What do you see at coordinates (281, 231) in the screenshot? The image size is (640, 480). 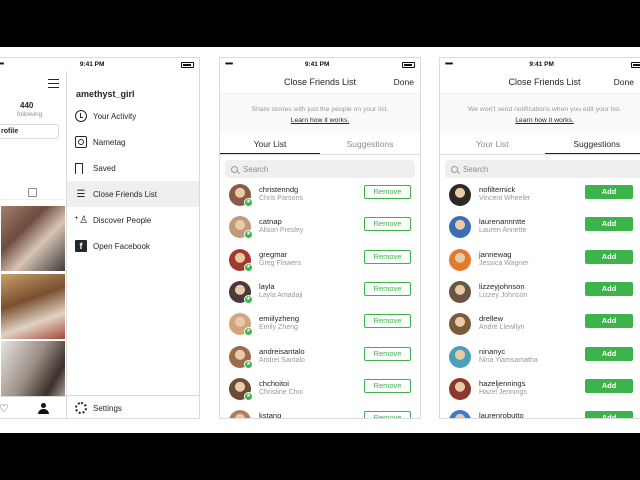 I see `full-name: Alison Presley` at bounding box center [281, 231].